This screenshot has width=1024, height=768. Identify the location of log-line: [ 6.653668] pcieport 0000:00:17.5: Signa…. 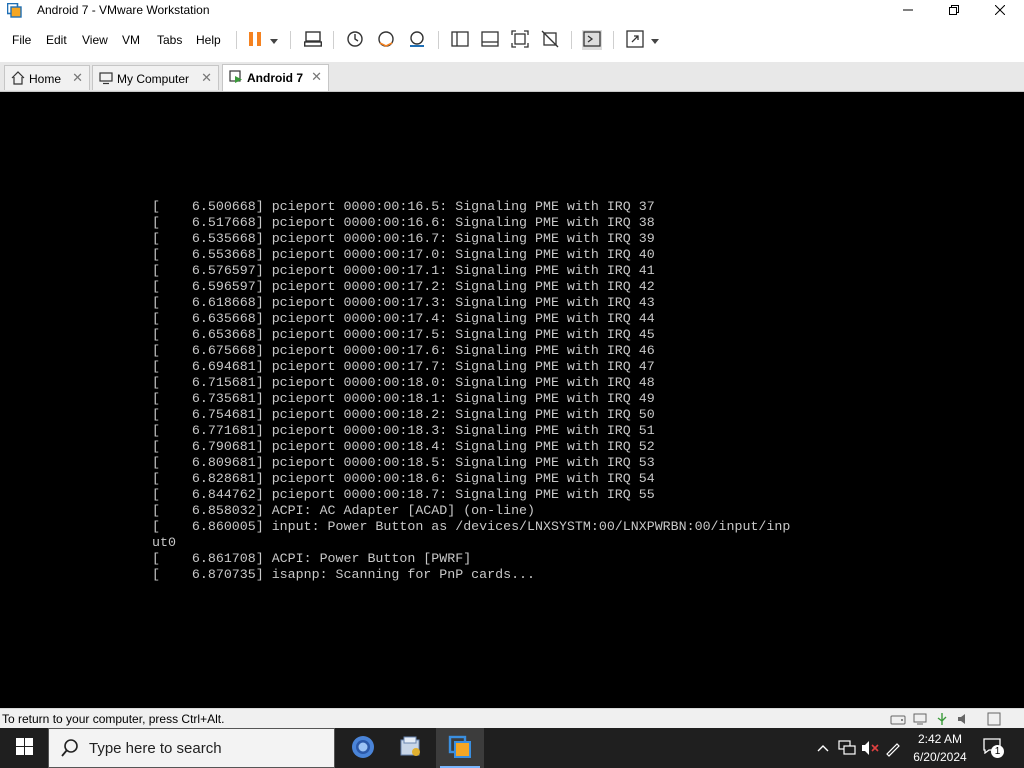
(403, 334).